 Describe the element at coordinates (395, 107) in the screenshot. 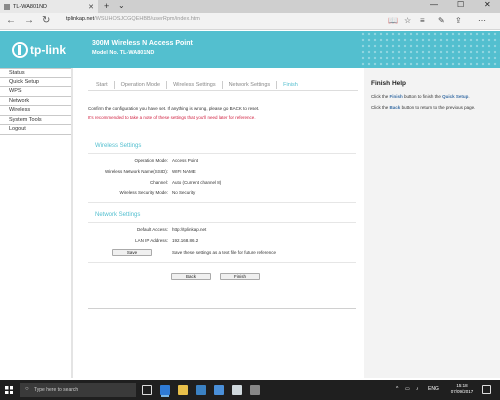

I see `help-back-keyword: Back` at that location.